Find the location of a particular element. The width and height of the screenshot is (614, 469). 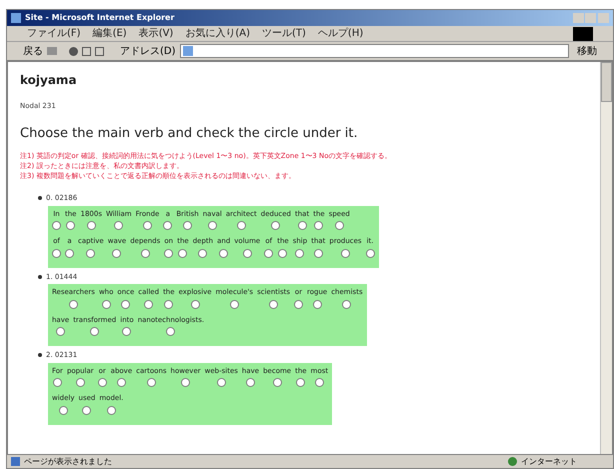

menu-item: お気に入り(A) is located at coordinates (217, 33).